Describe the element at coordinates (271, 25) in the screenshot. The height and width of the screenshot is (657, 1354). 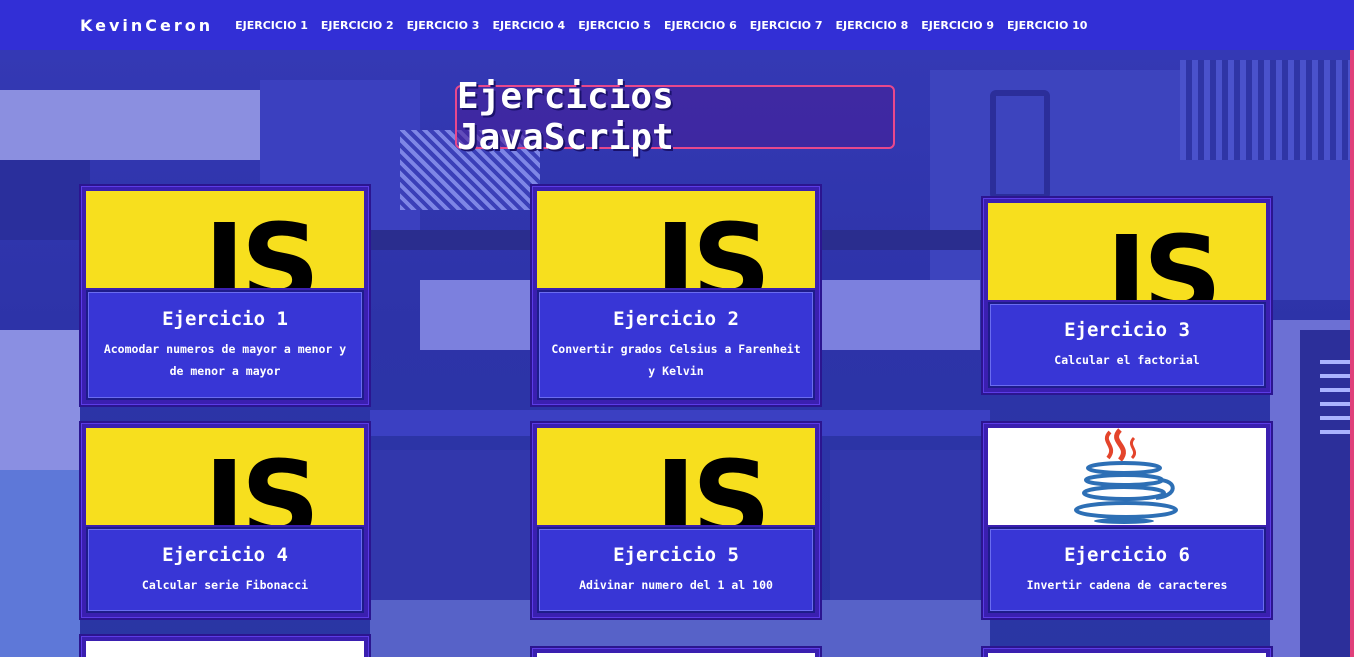
I see `nav-link-ejercicio-1: EJERCICIO 1` at that location.